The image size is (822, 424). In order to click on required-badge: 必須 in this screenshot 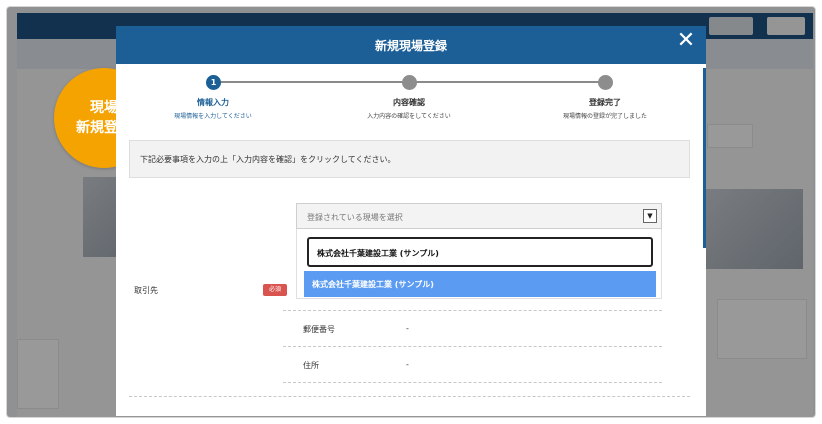, I will do `click(275, 290)`.